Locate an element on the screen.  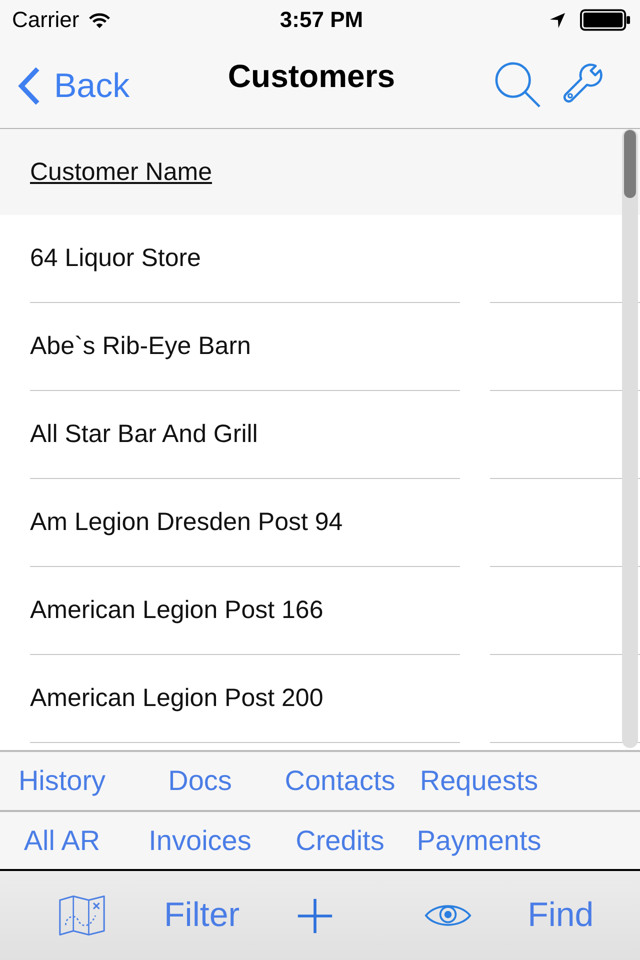
table-cell: Am Legion Dresden Post 94 is located at coordinates (186, 522).